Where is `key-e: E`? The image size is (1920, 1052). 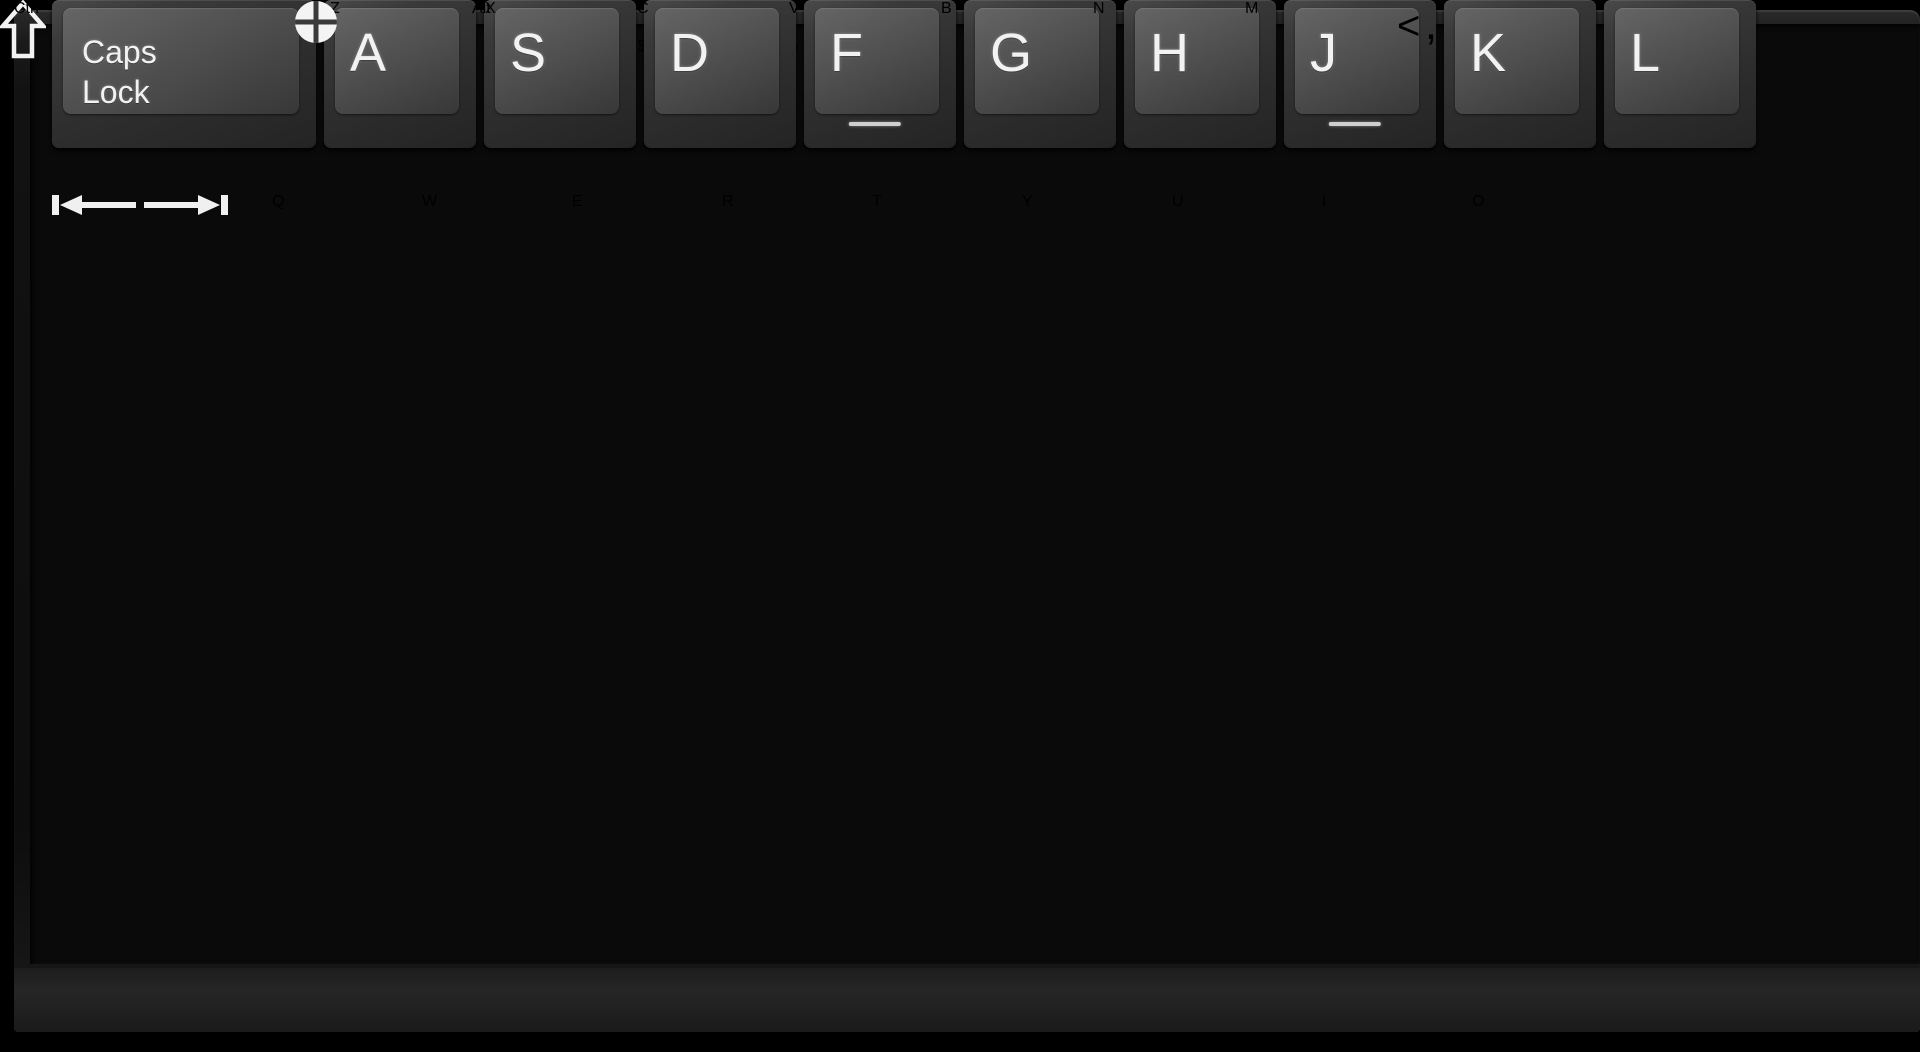
key-e: E is located at coordinates (647, 202).